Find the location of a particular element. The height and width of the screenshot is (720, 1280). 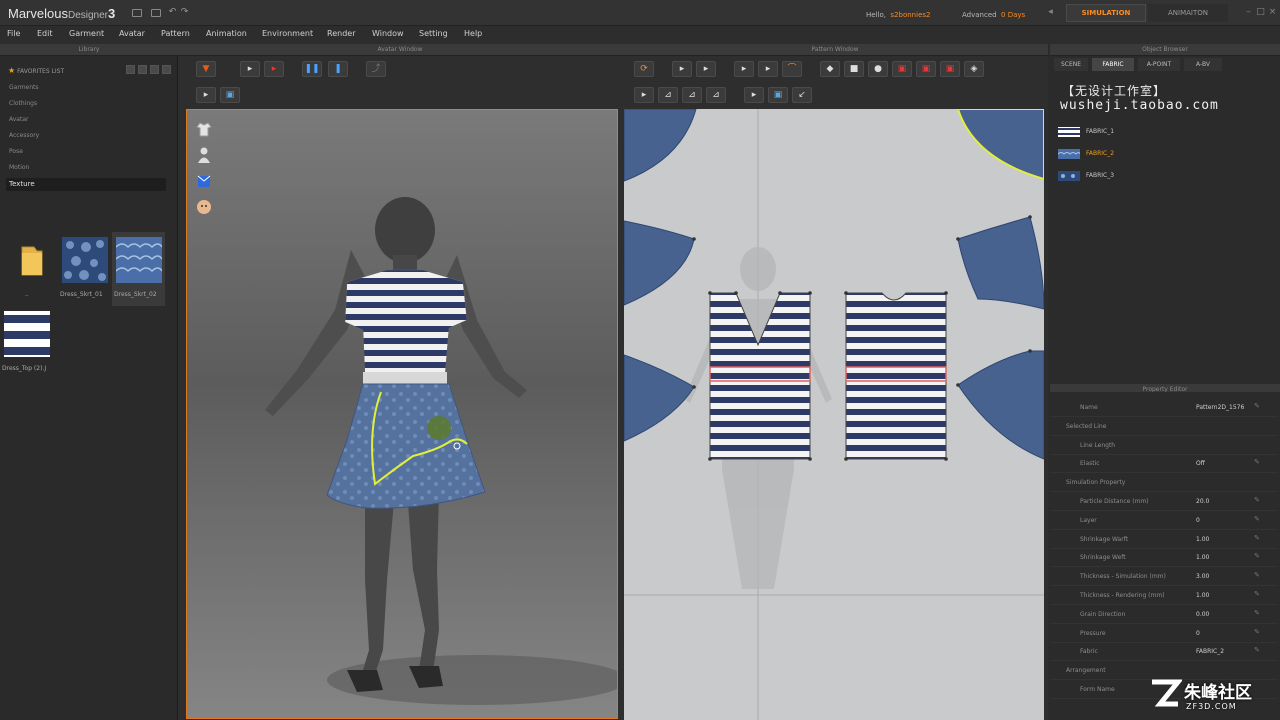

delete-icon is located at coordinates (166, 69).